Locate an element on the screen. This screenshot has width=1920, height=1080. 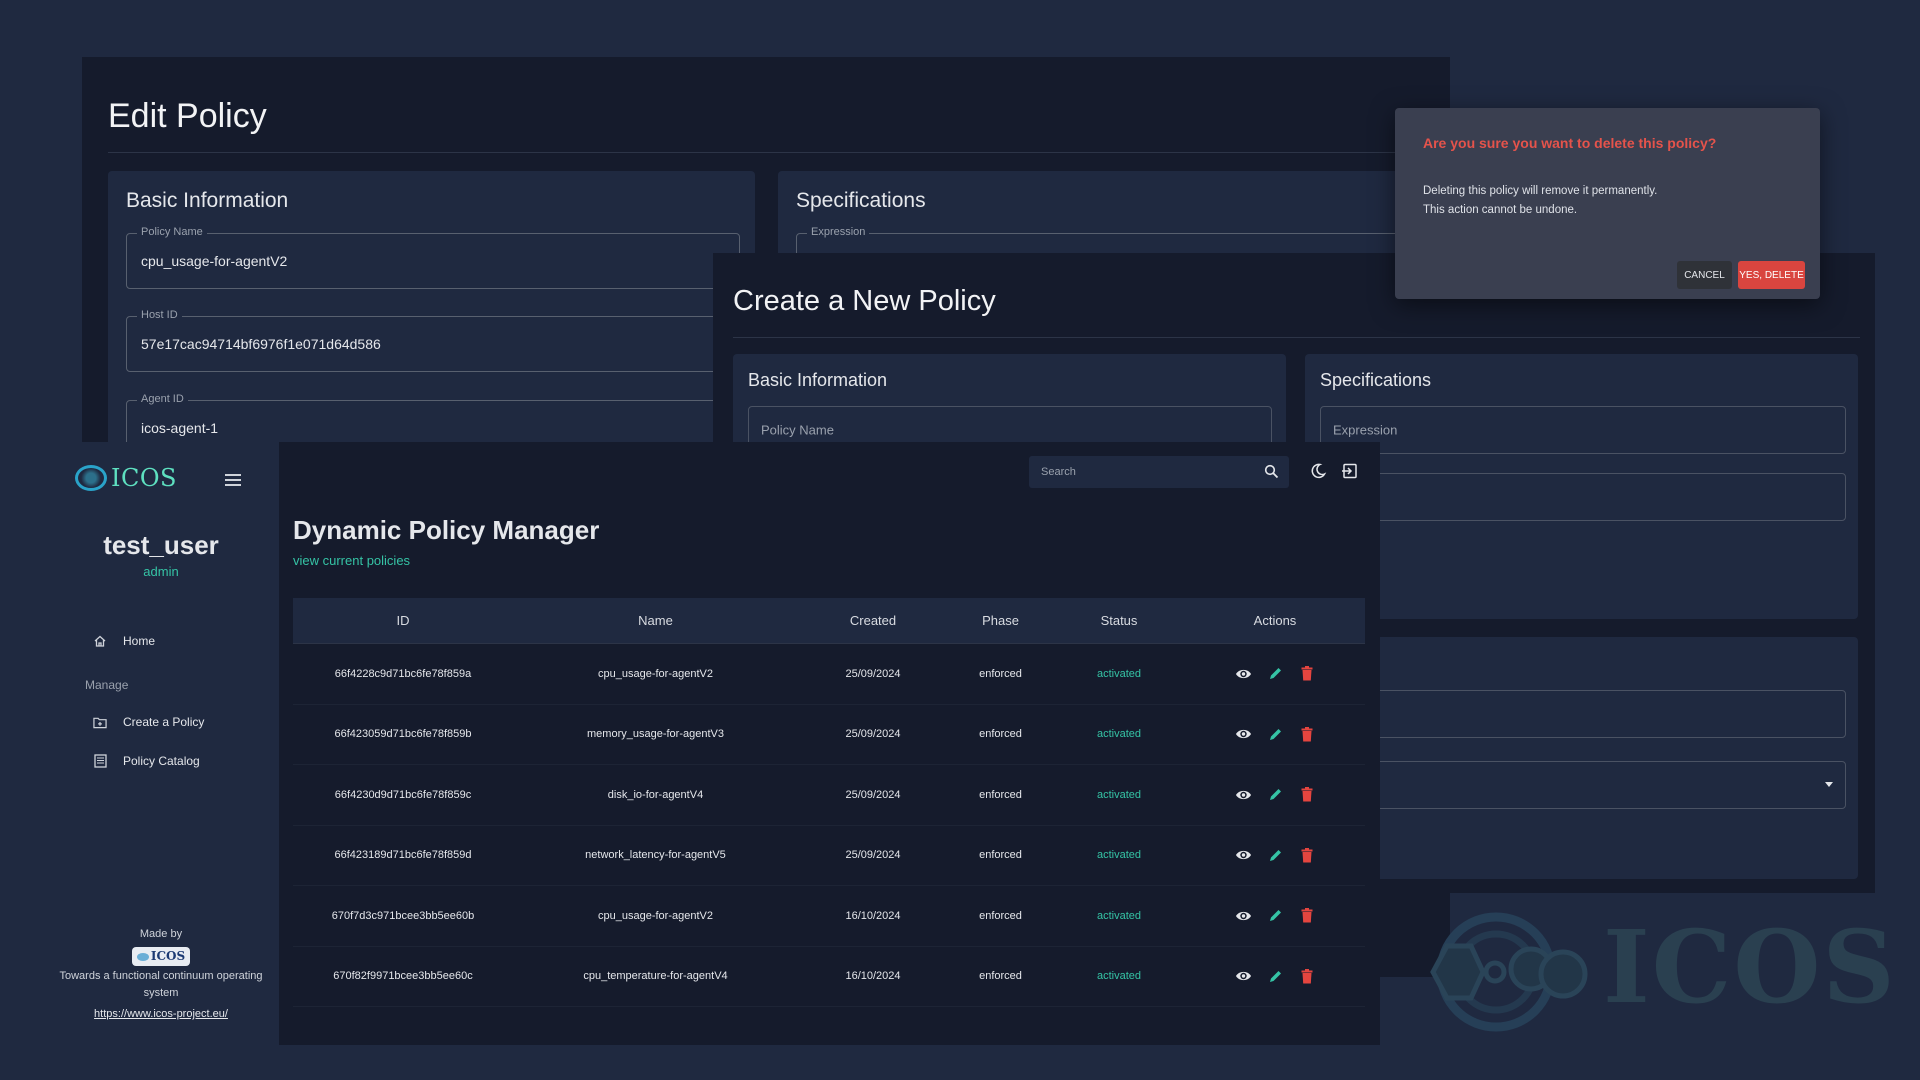
column-header-id: ID is located at coordinates (403, 620).